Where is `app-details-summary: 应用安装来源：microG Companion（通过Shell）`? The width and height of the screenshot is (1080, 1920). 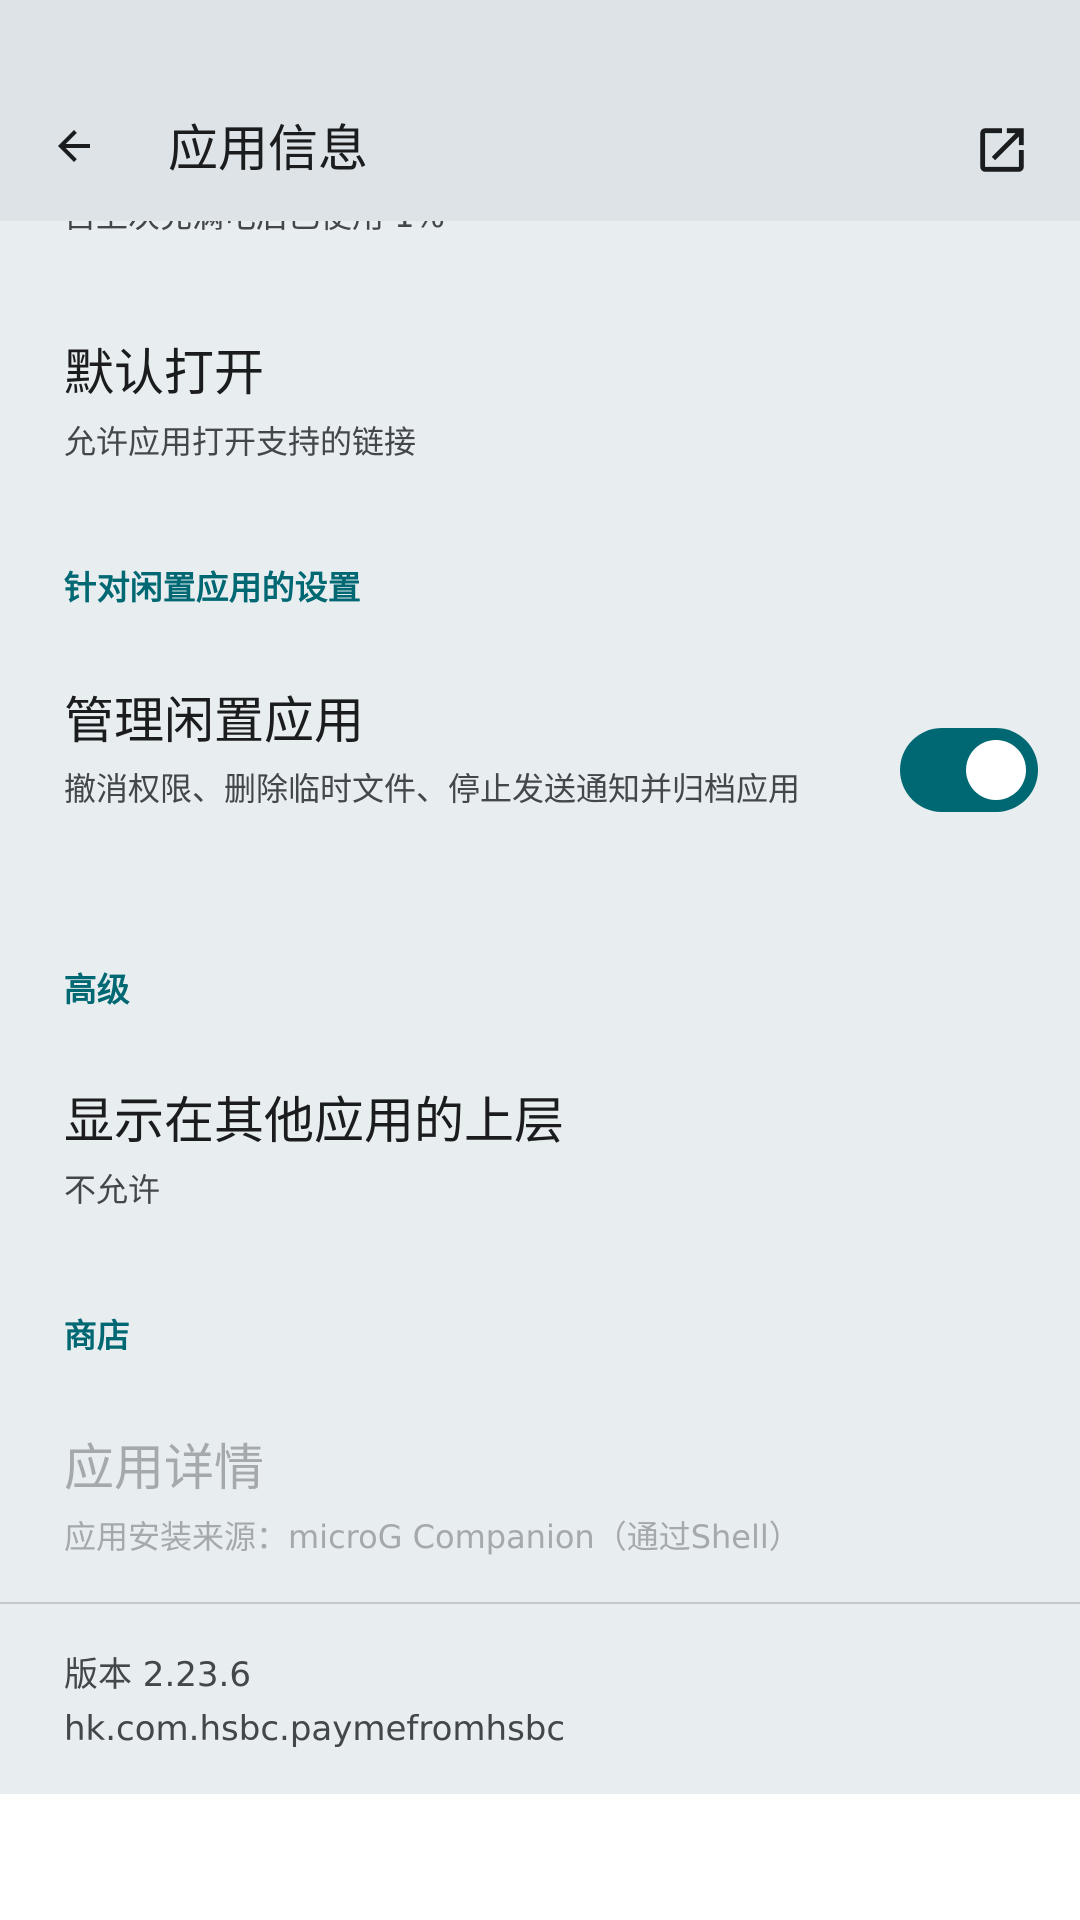 app-details-summary: 应用安装来源：microG Companion（通过Shell） is located at coordinates (432, 1537).